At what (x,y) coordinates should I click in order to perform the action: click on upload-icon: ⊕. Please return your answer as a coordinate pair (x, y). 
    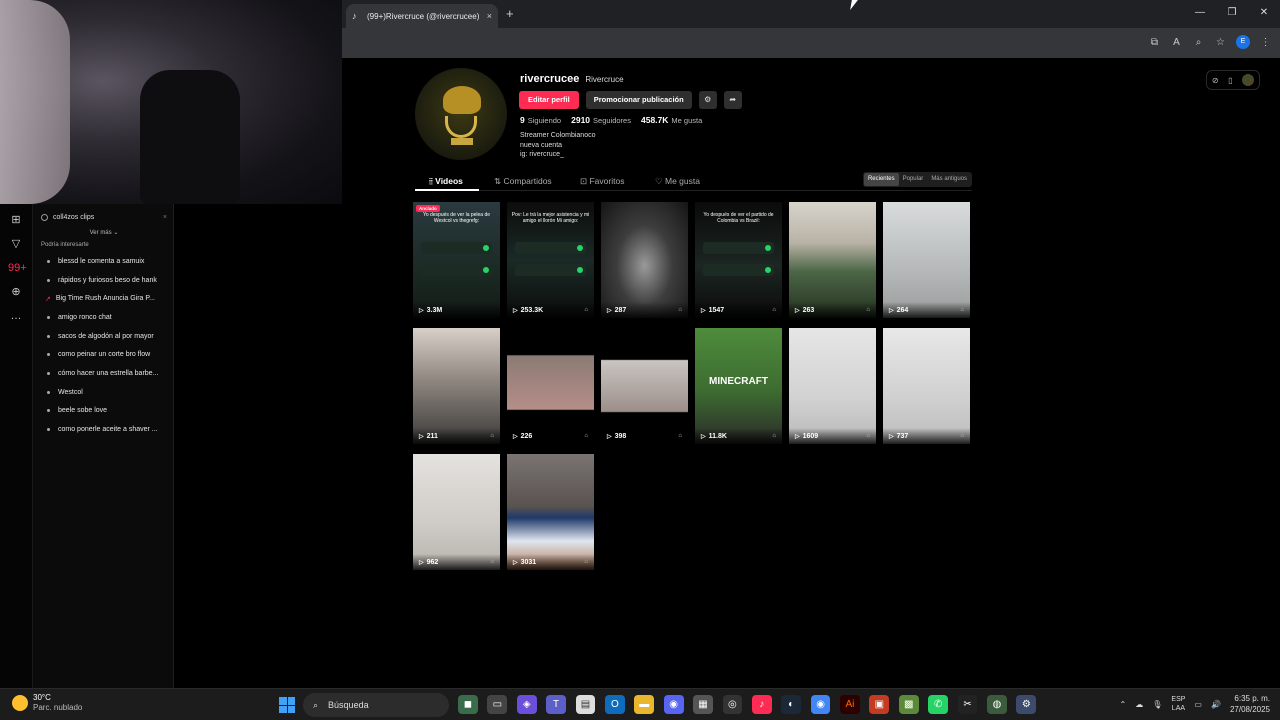
    Looking at the image, I should click on (16, 292).